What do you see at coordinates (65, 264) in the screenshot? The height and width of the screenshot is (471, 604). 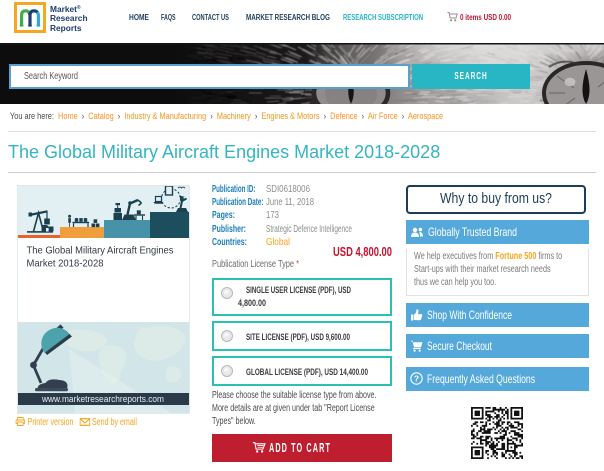 I see `svg-text: Market 2018-2028` at bounding box center [65, 264].